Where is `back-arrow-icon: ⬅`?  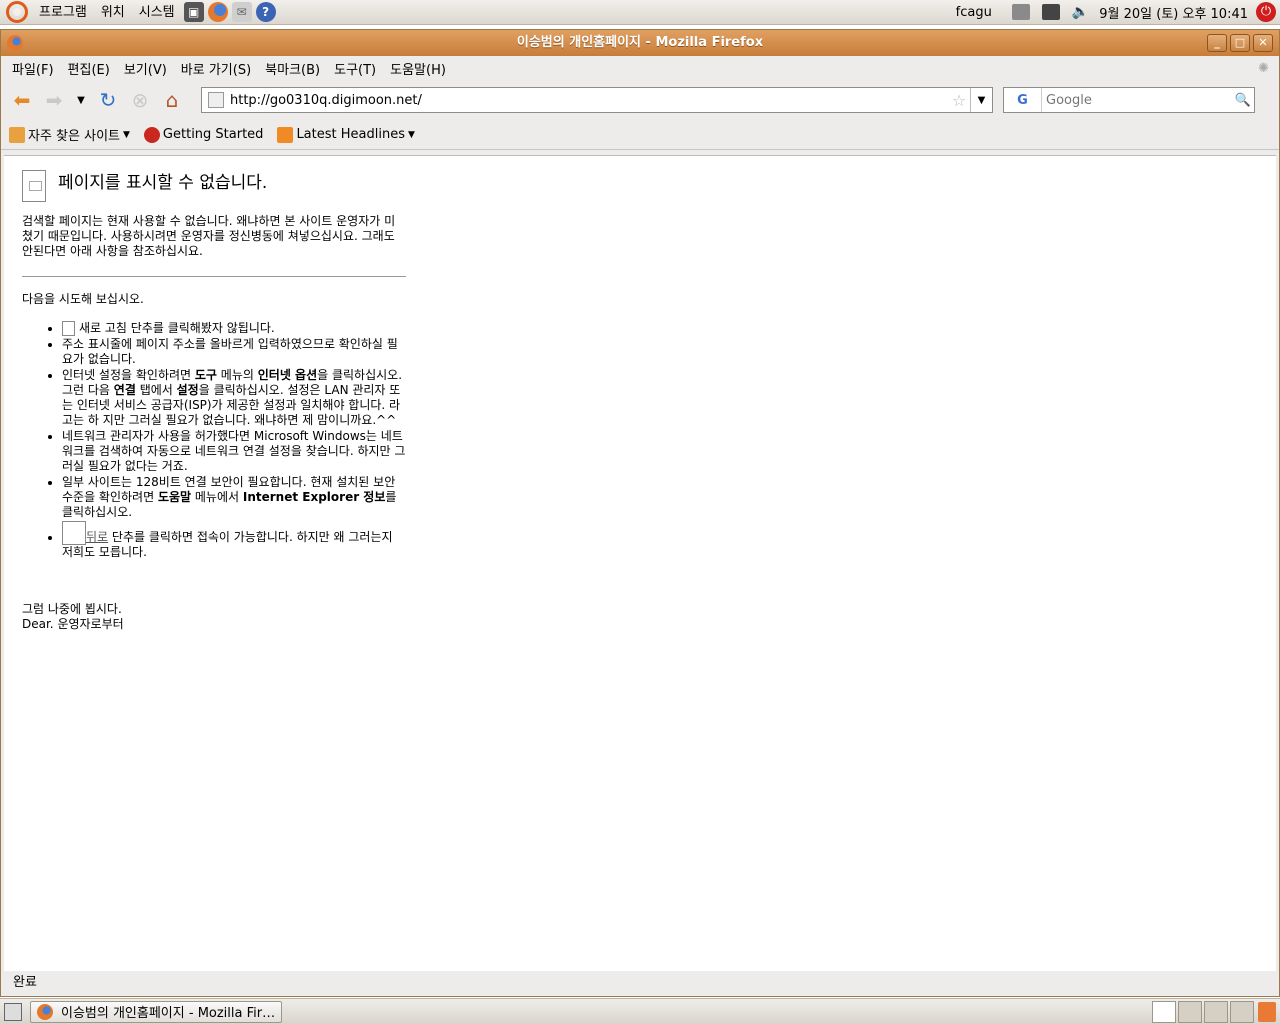 back-arrow-icon: ⬅ is located at coordinates (22, 100).